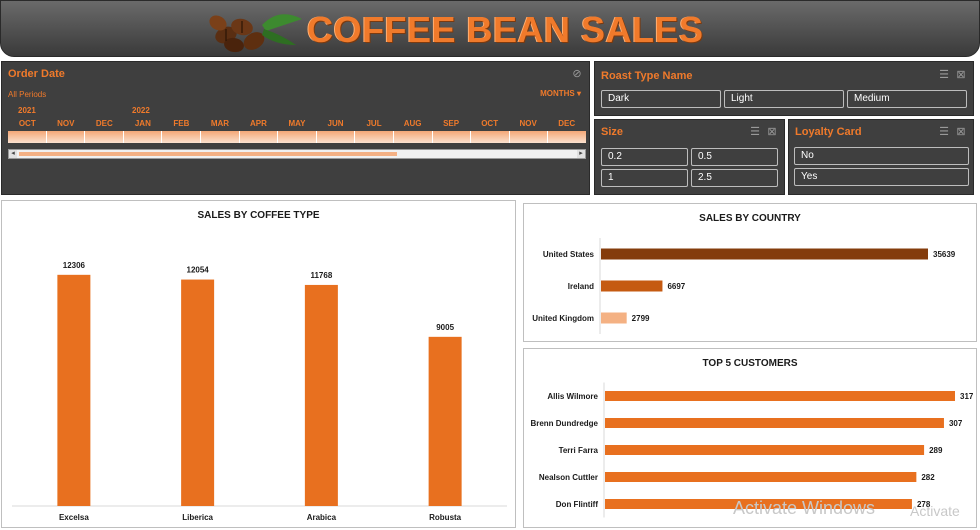  I want to click on timeline-selection-bar, so click(297, 137).